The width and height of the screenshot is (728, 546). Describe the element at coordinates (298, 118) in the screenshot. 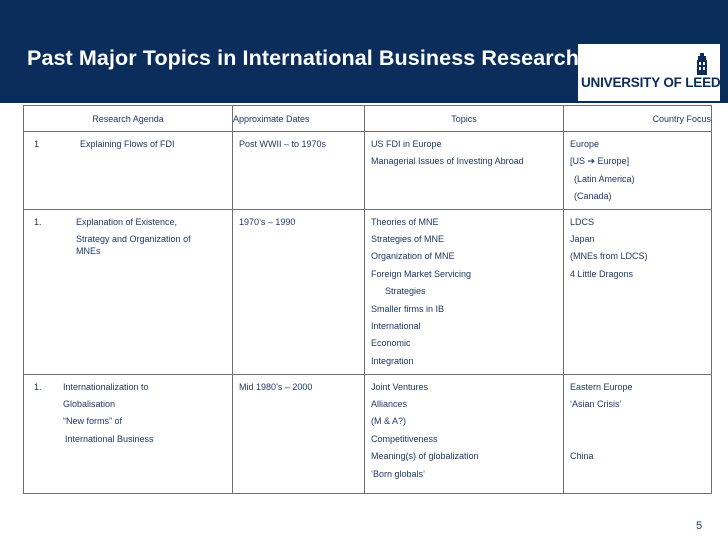

I see `column-header: Approximate Dates` at that location.